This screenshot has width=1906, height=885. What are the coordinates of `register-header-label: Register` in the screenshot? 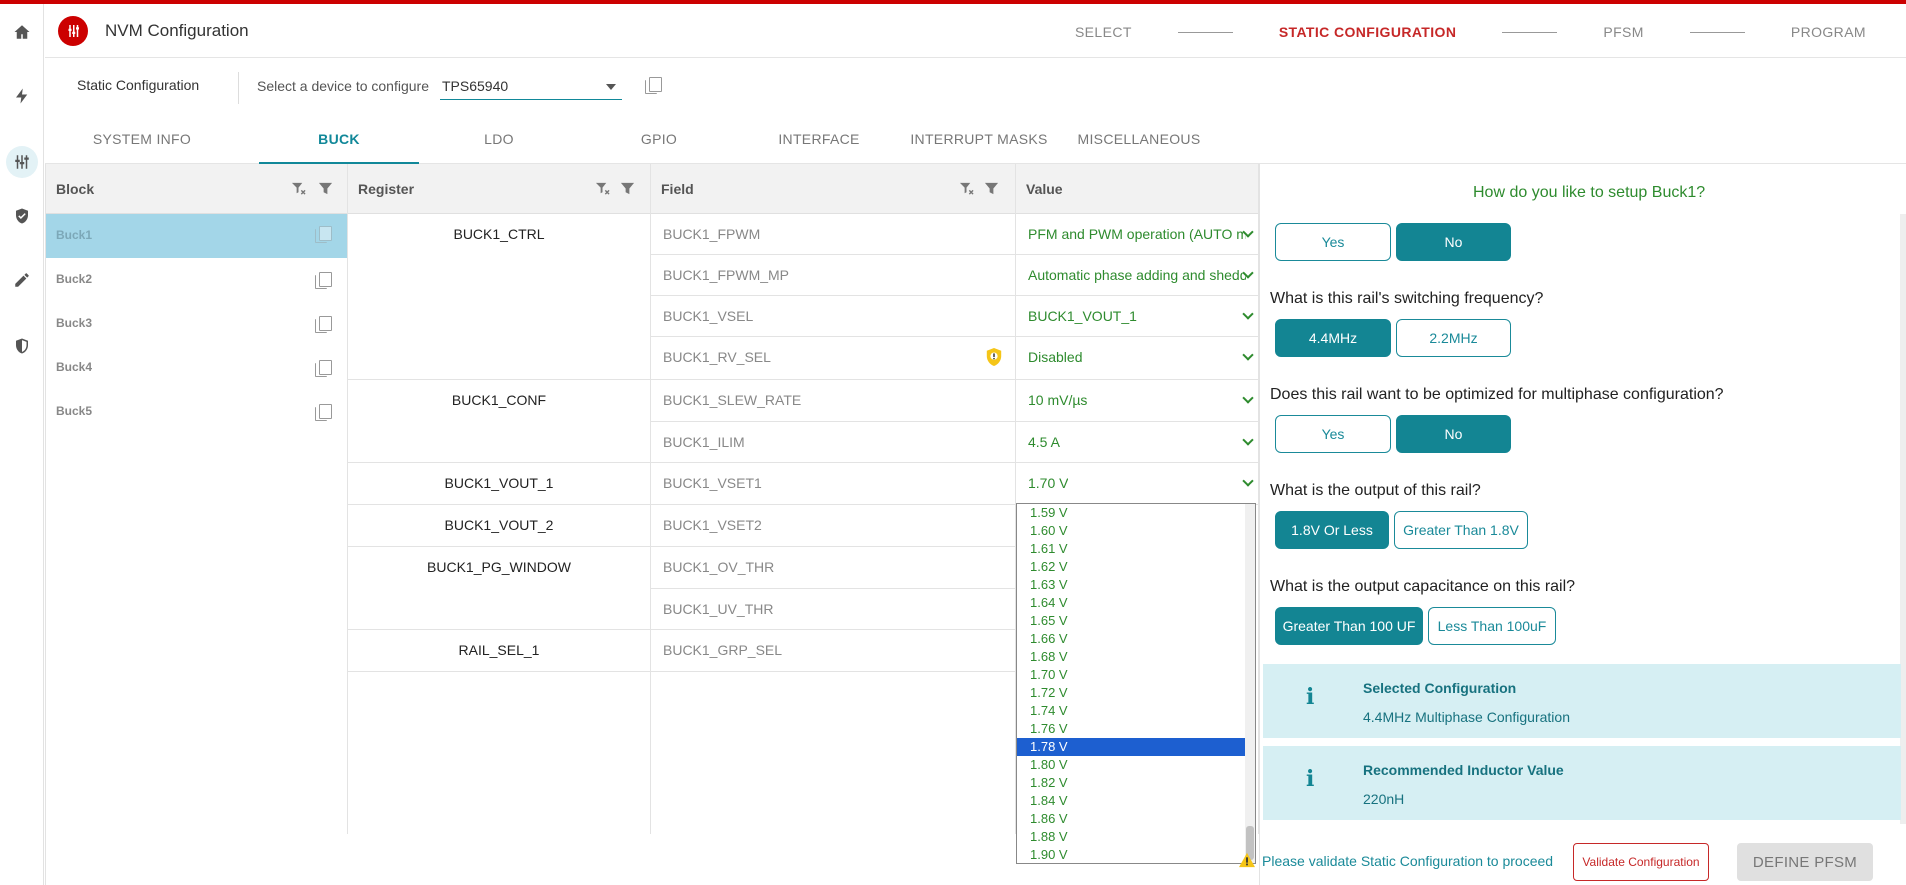 It's located at (386, 189).